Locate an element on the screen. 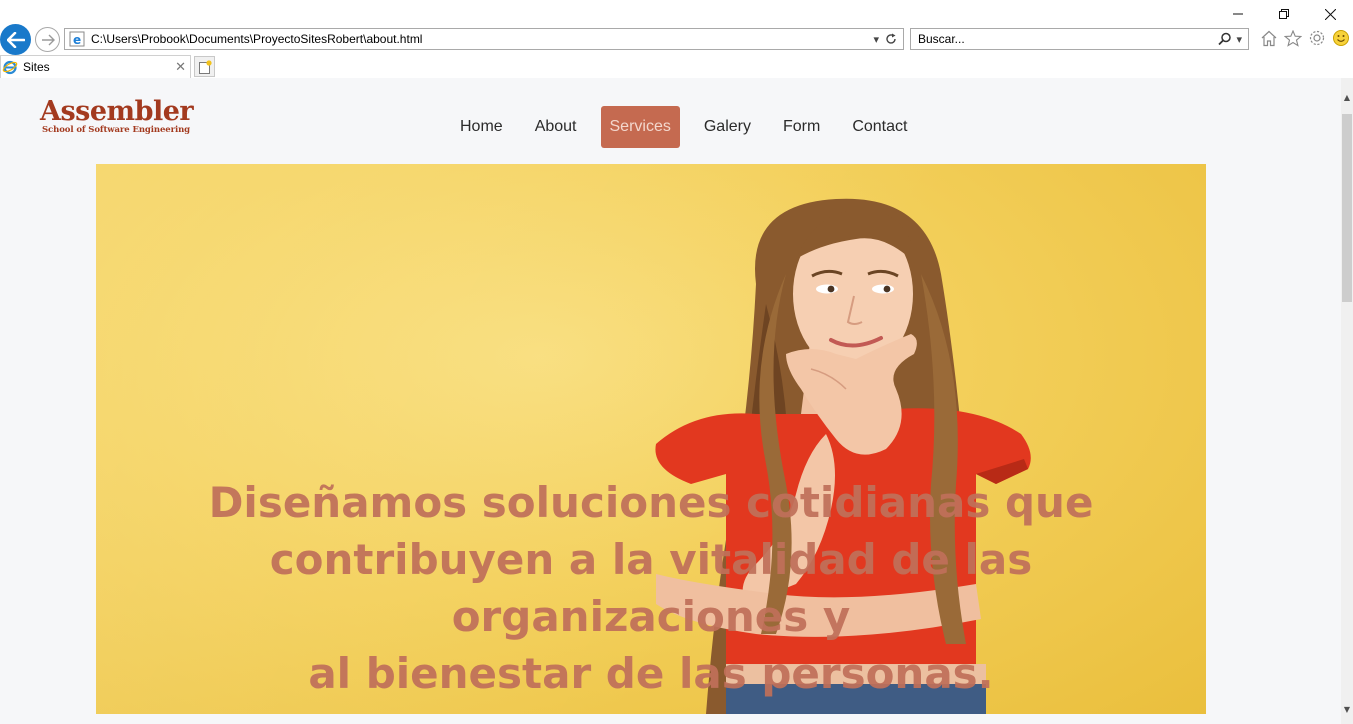 The image size is (1353, 724). ie-tab-icon is located at coordinates (10, 67).